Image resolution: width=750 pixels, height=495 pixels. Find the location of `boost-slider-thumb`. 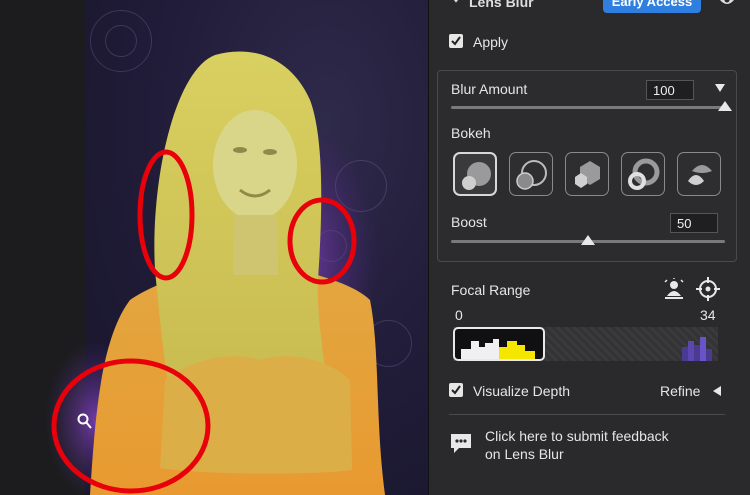

boost-slider-thumb is located at coordinates (588, 240).